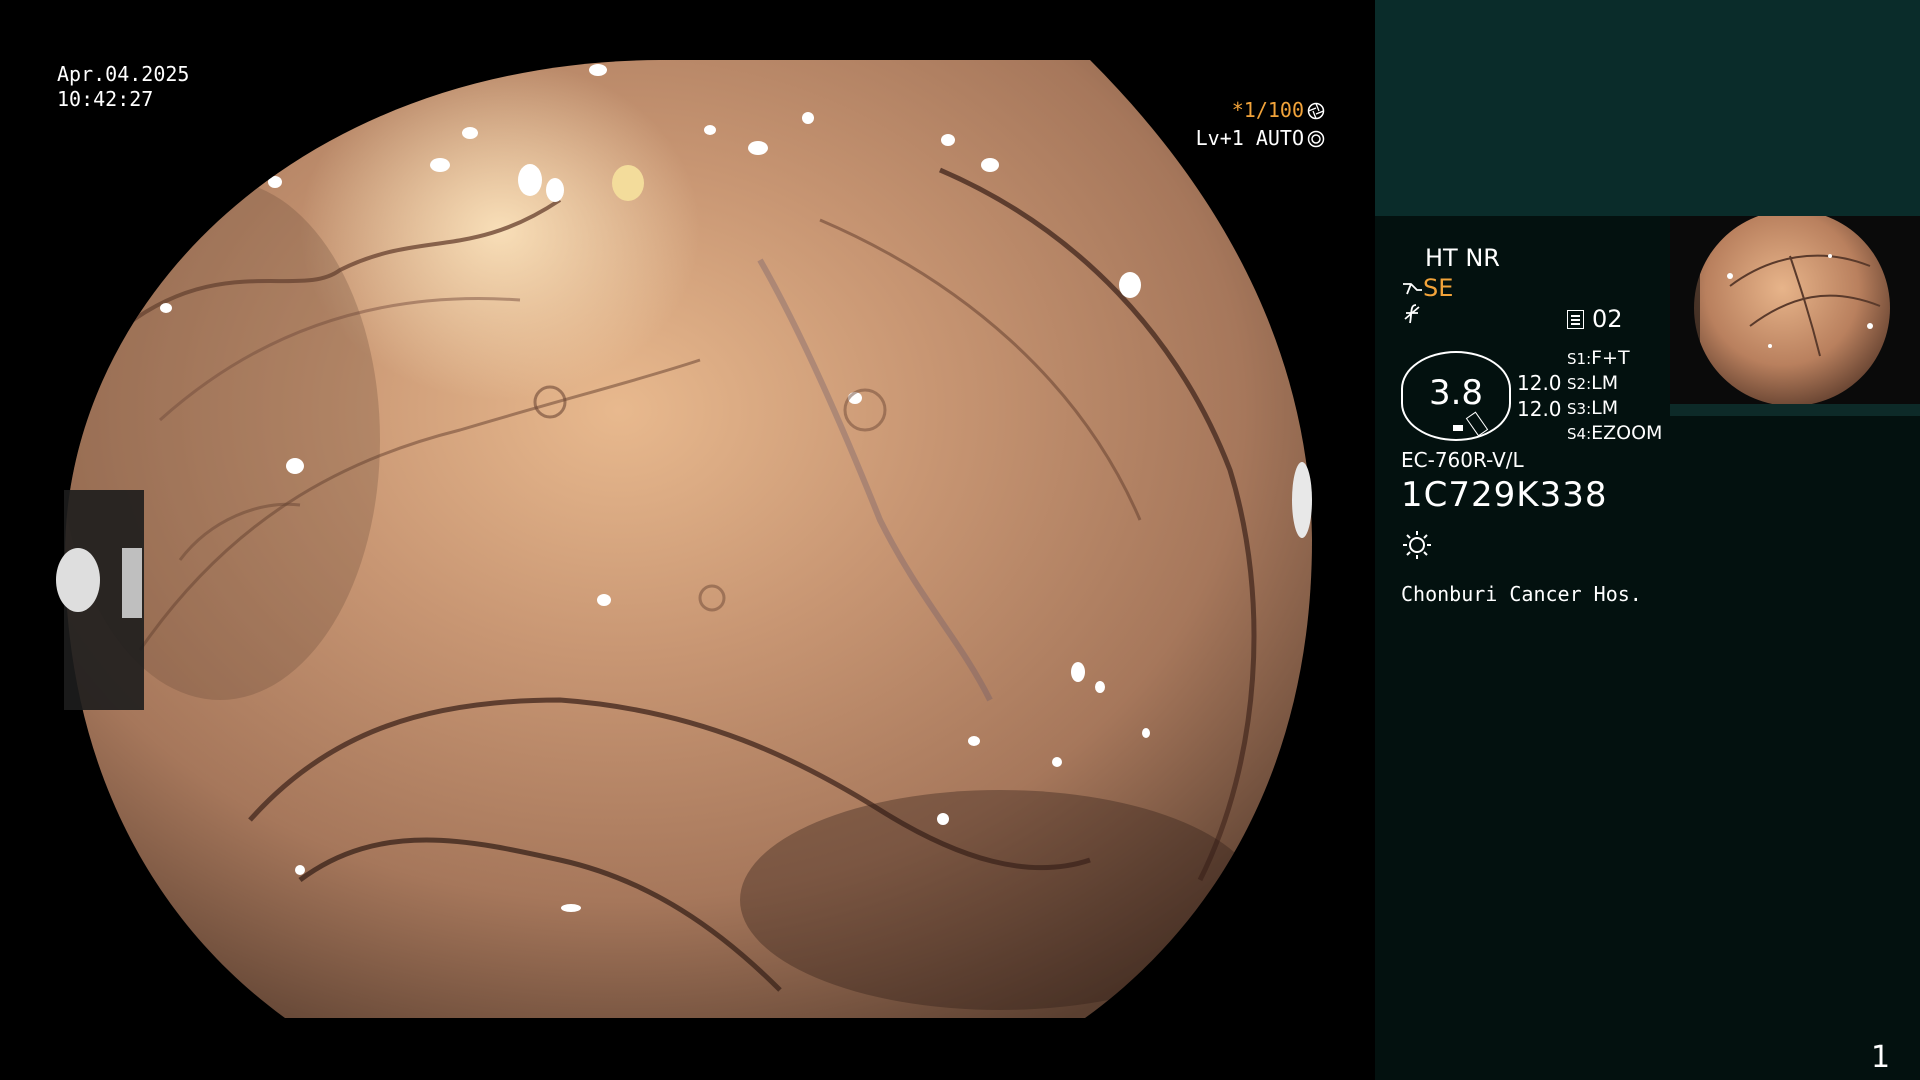 Image resolution: width=1920 pixels, height=1080 pixels. I want to click on freeze-indicator, so click(1412, 317).